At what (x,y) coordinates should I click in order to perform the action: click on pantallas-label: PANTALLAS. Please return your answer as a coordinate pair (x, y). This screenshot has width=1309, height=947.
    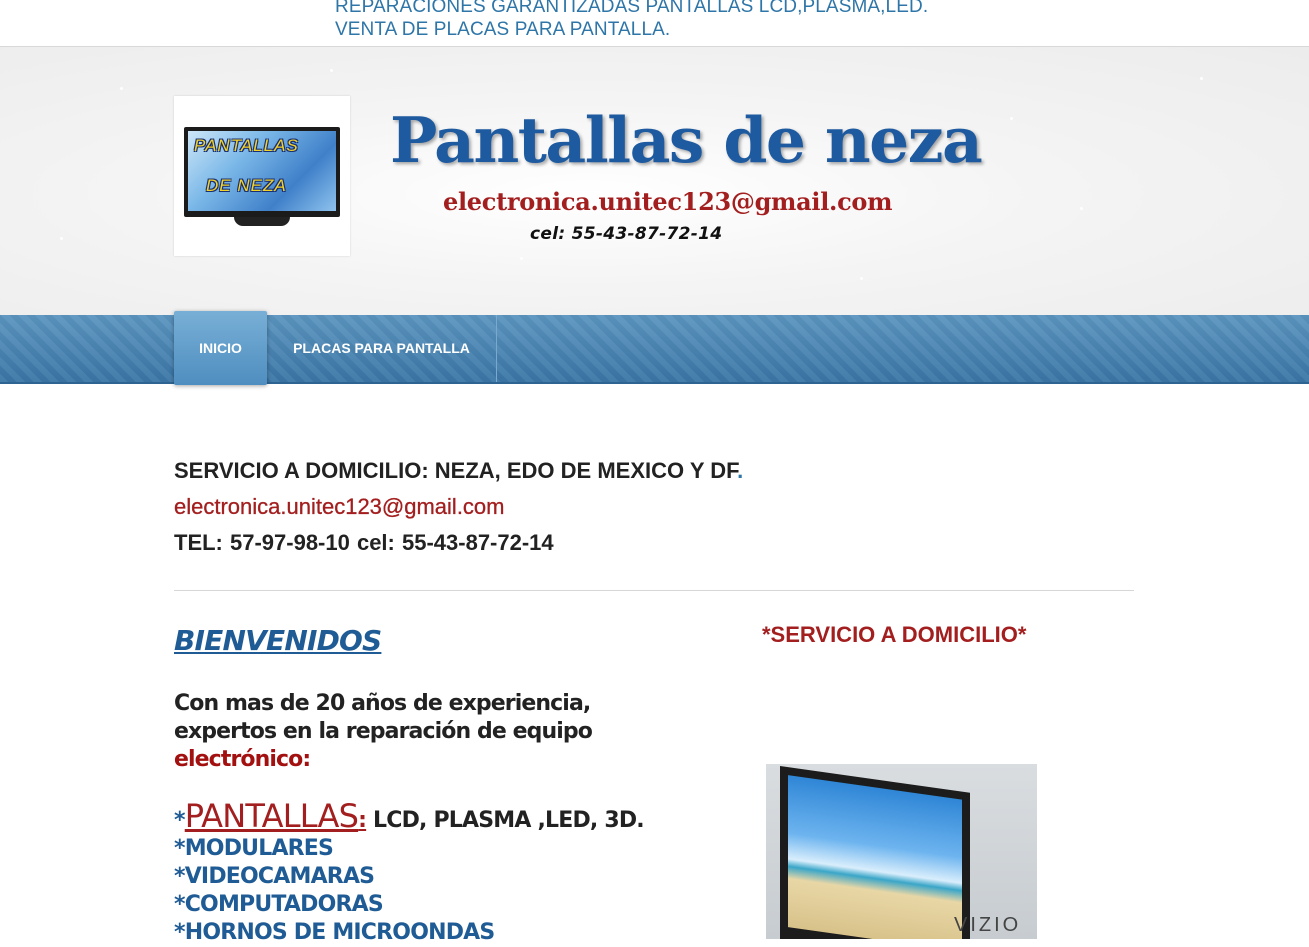
    Looking at the image, I should click on (271, 816).